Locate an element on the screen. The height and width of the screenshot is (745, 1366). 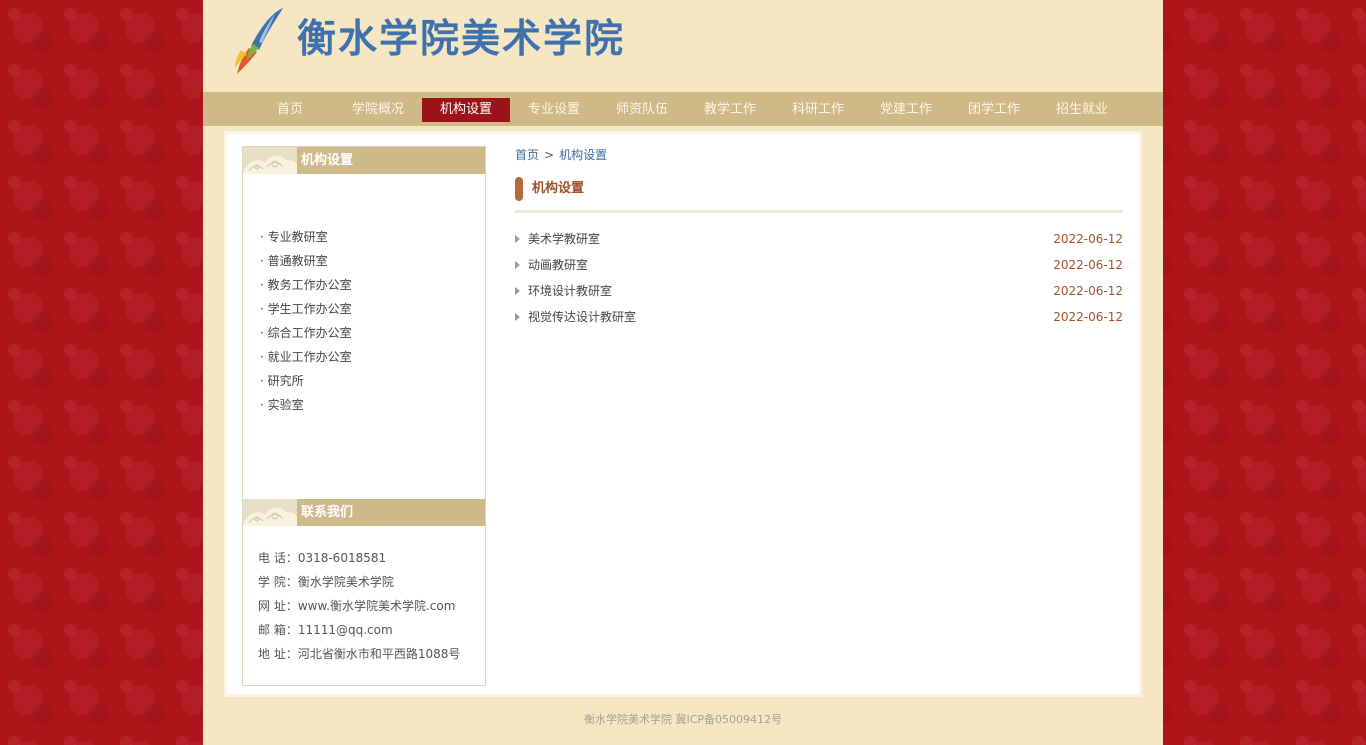
article-title-link: 环境设计教研室 is located at coordinates (570, 291).